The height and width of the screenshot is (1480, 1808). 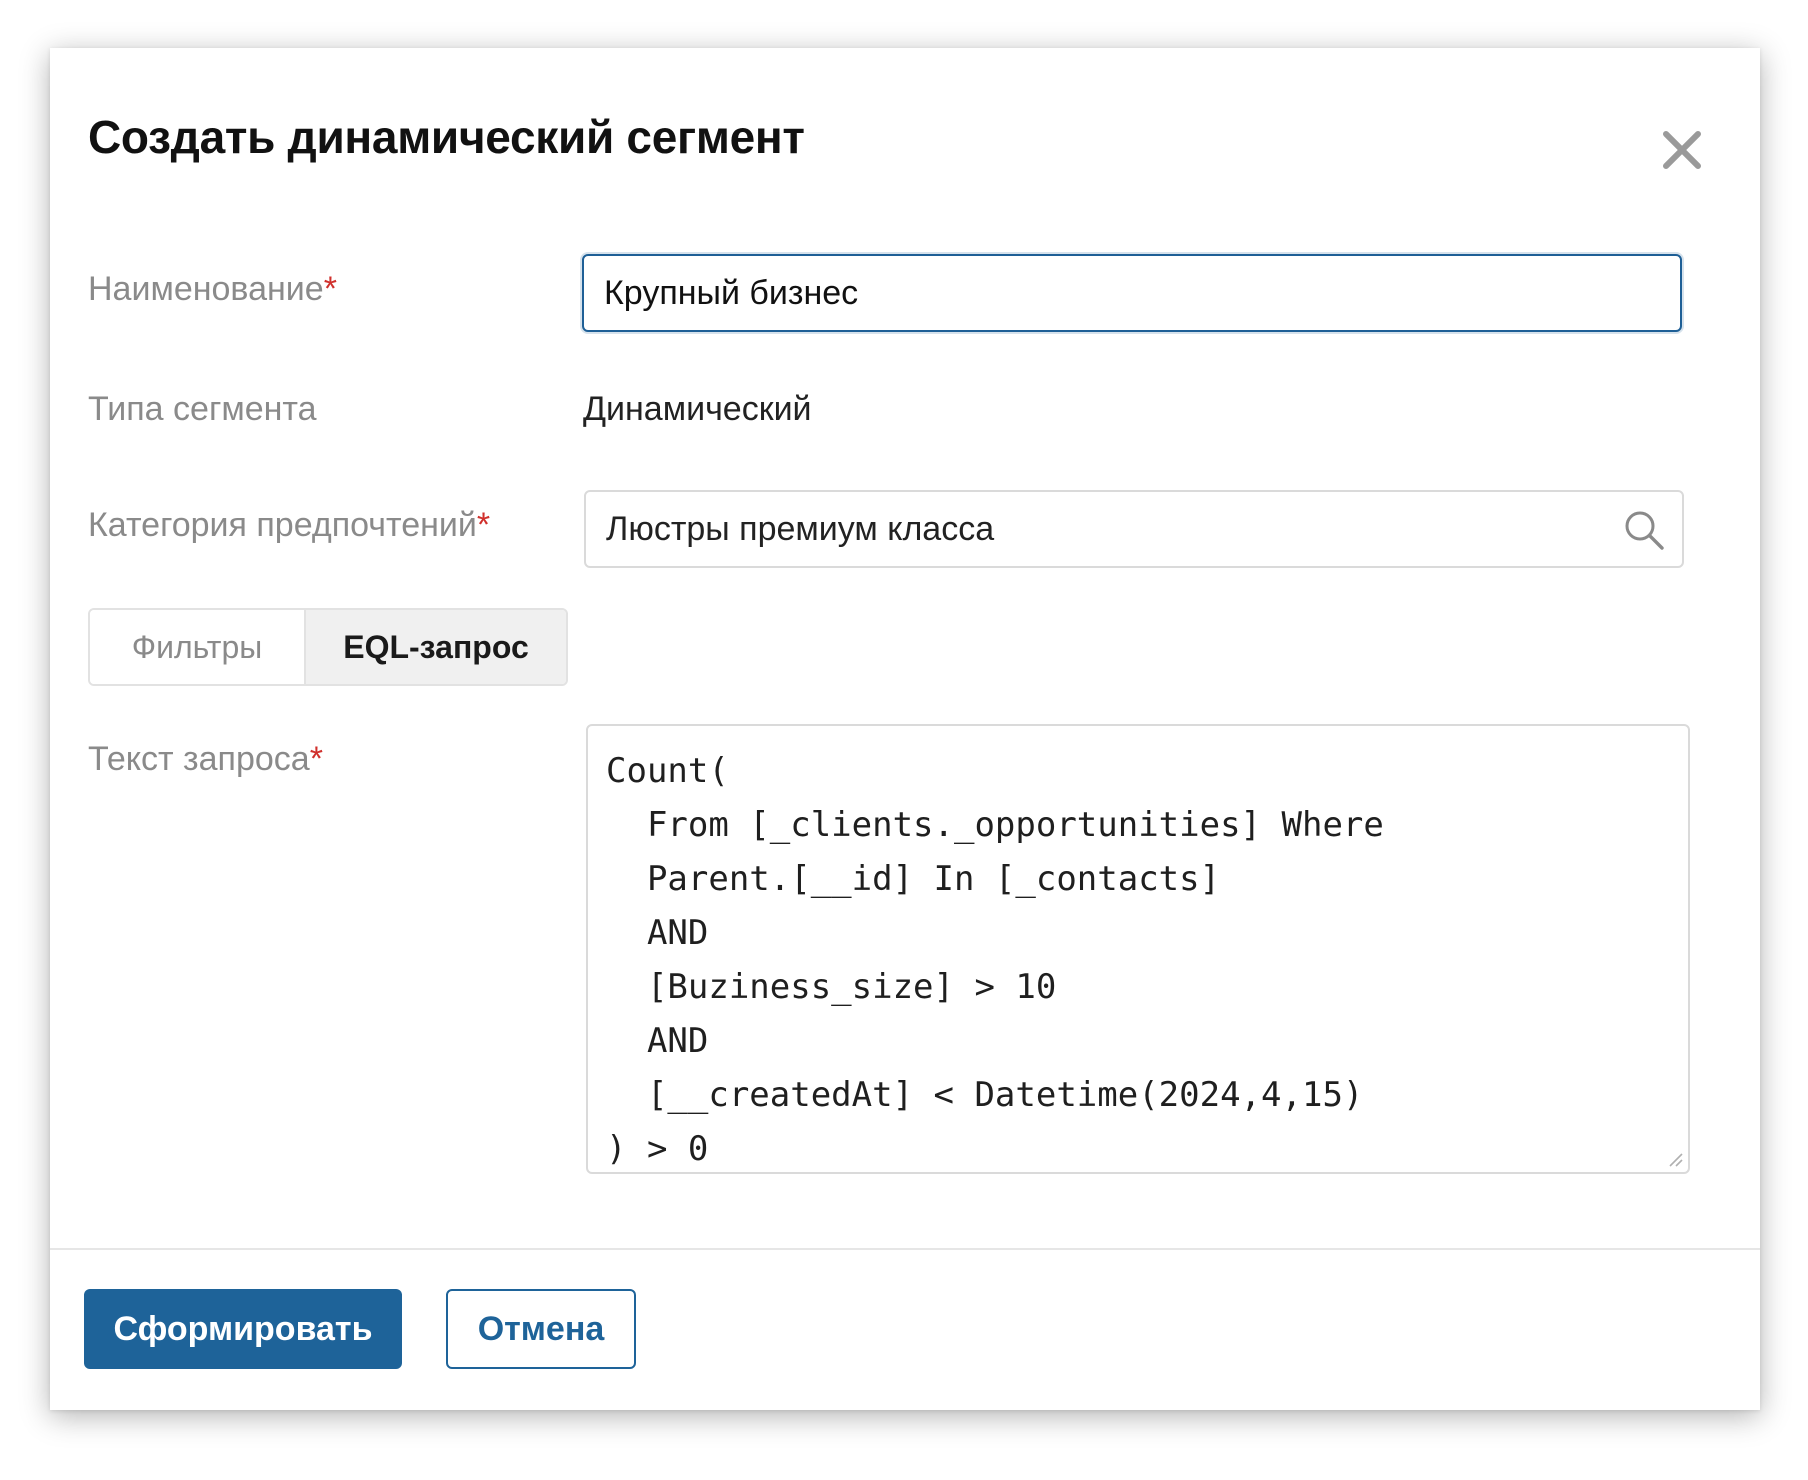 I want to click on close-button, so click(x=1682, y=150).